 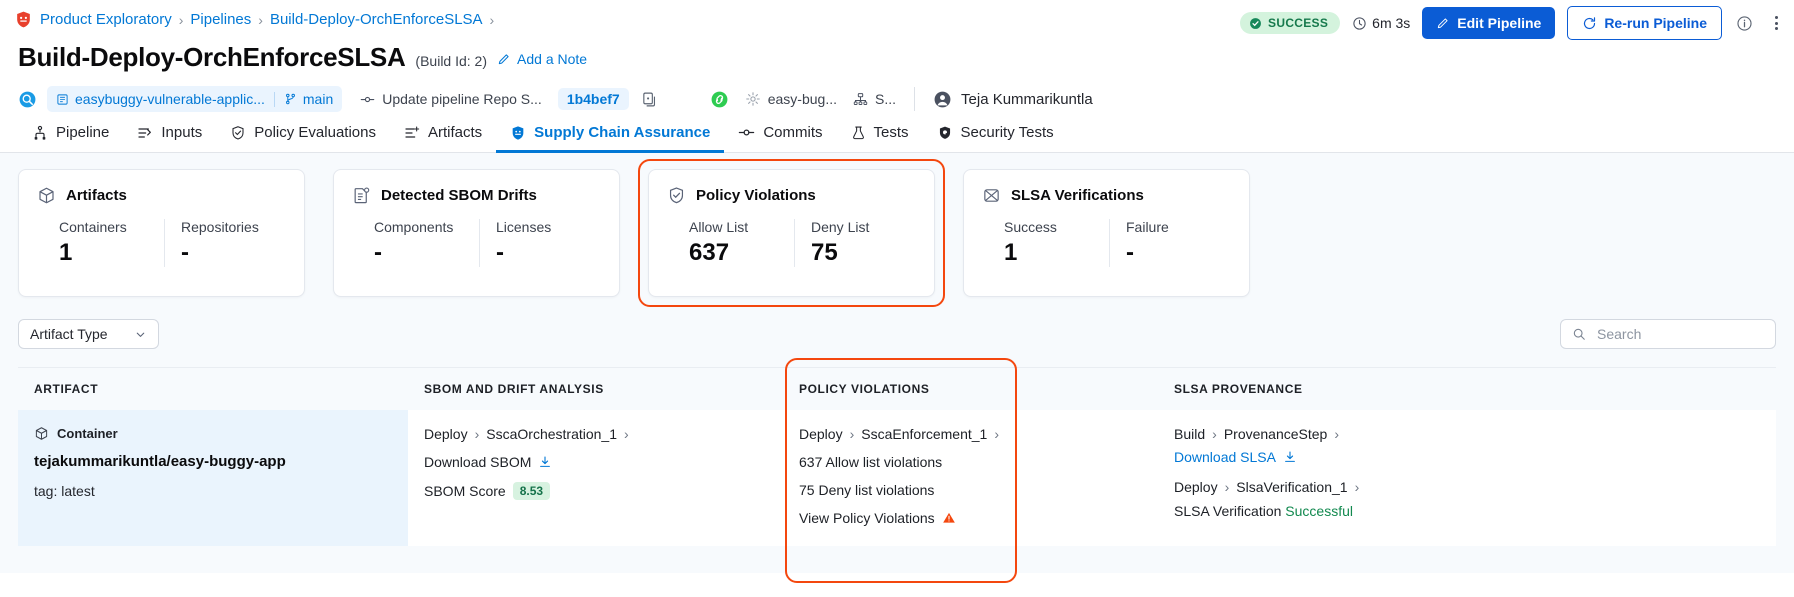 I want to click on tab-artifacts: Artifacts, so click(x=443, y=138).